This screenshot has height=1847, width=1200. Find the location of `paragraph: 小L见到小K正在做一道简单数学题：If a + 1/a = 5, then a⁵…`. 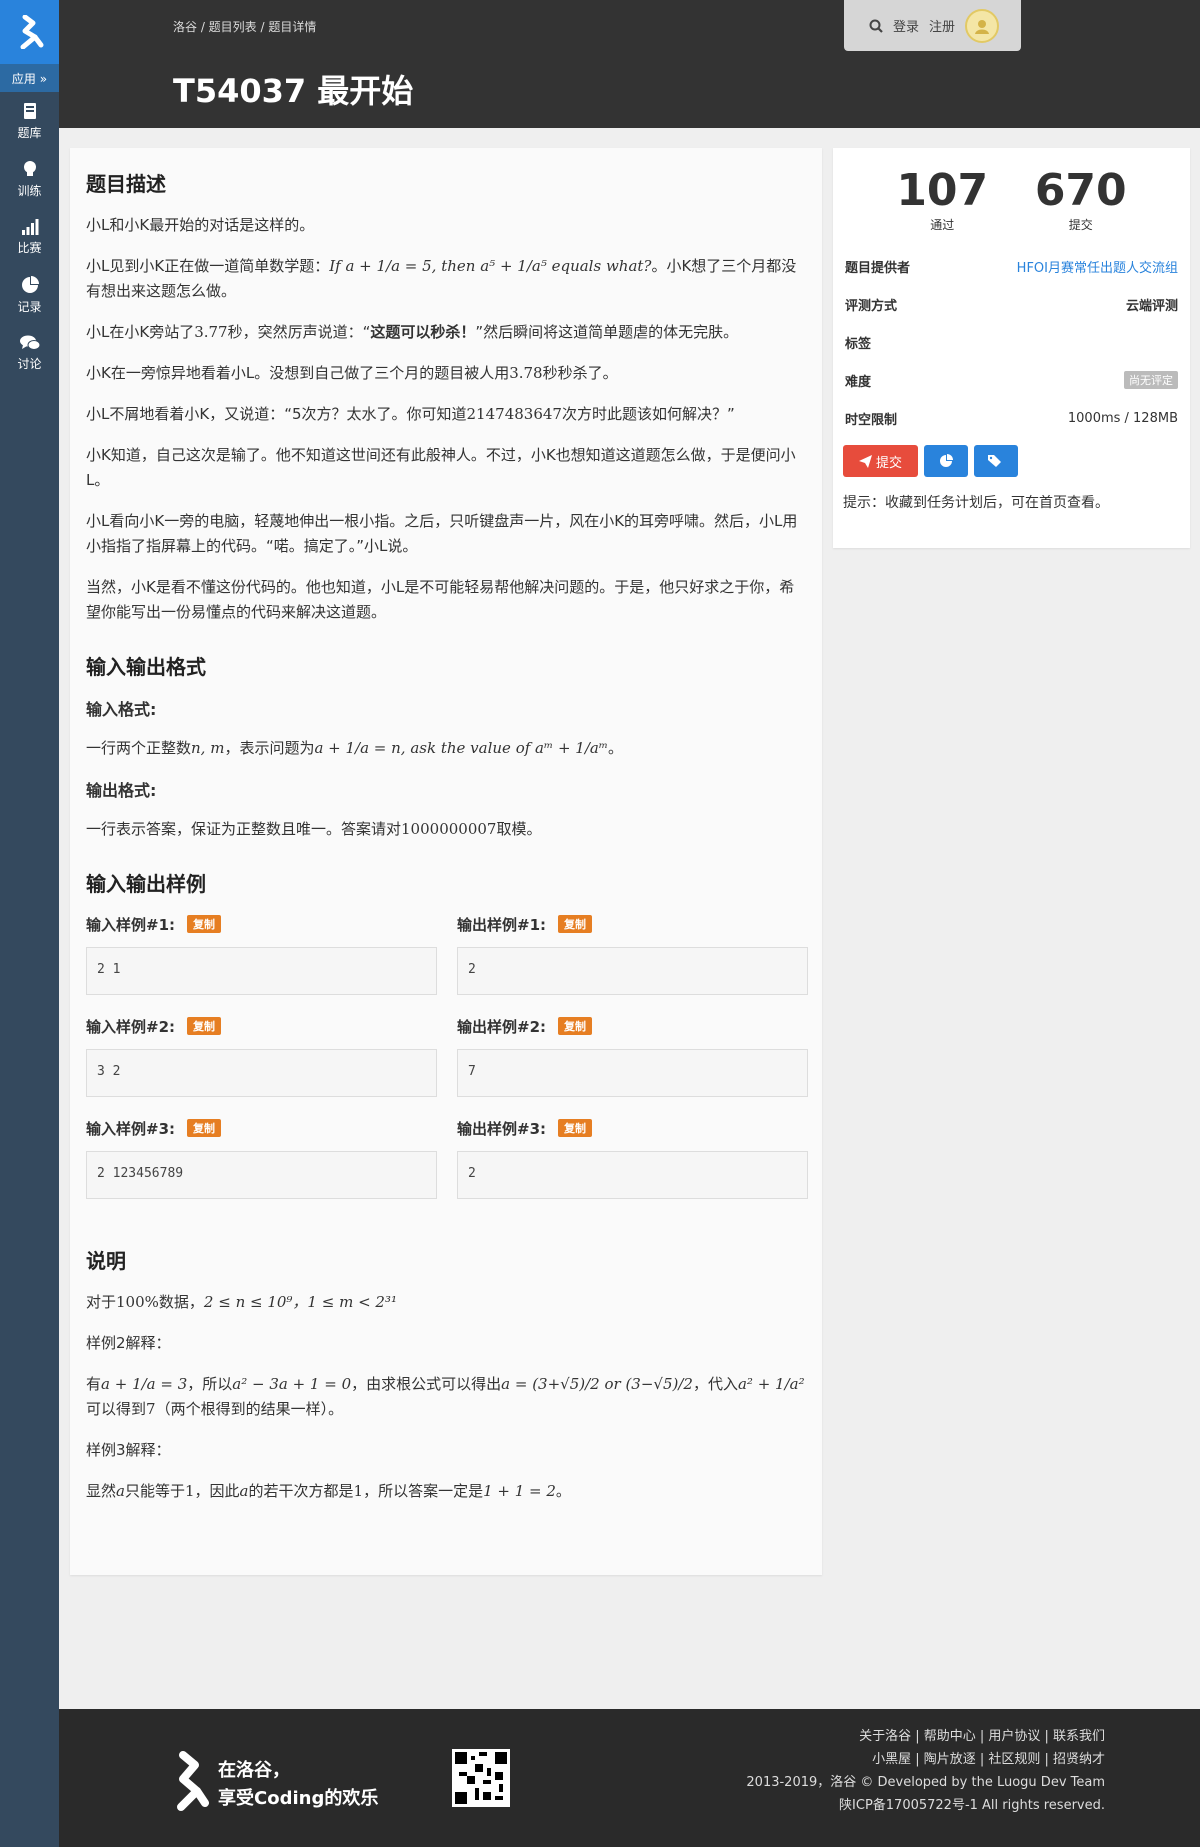

paragraph: 小L见到小K正在做一道简单数学题：If a + 1/a = 5, then a⁵… is located at coordinates (446, 279).